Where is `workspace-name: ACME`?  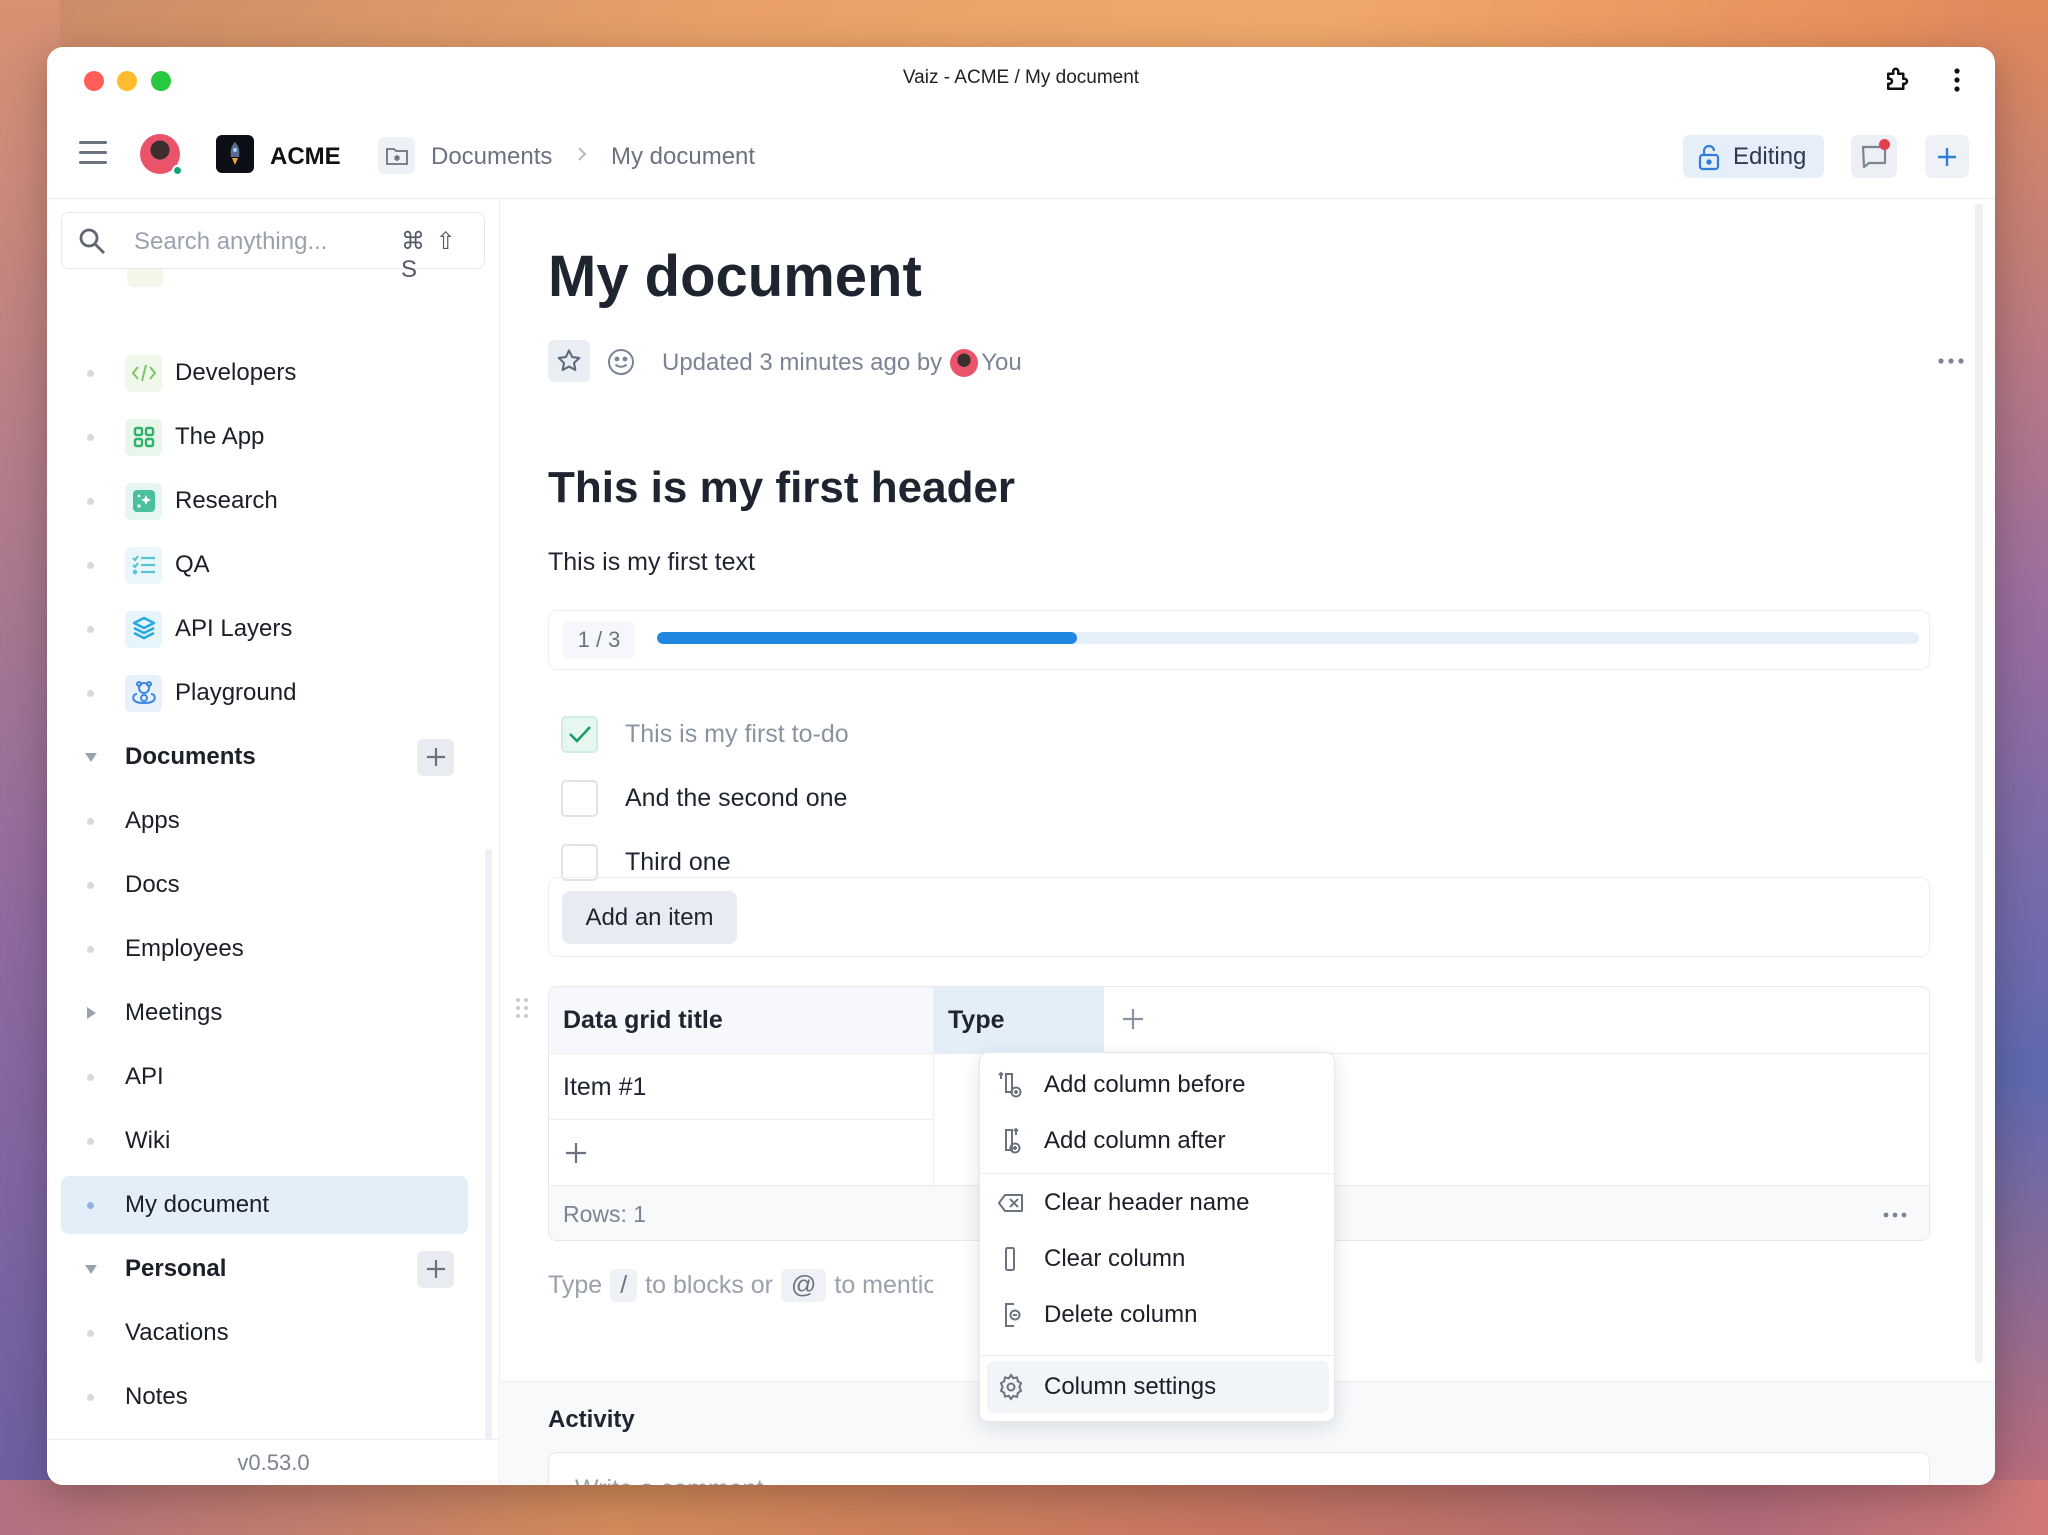
workspace-name: ACME is located at coordinates (305, 157).